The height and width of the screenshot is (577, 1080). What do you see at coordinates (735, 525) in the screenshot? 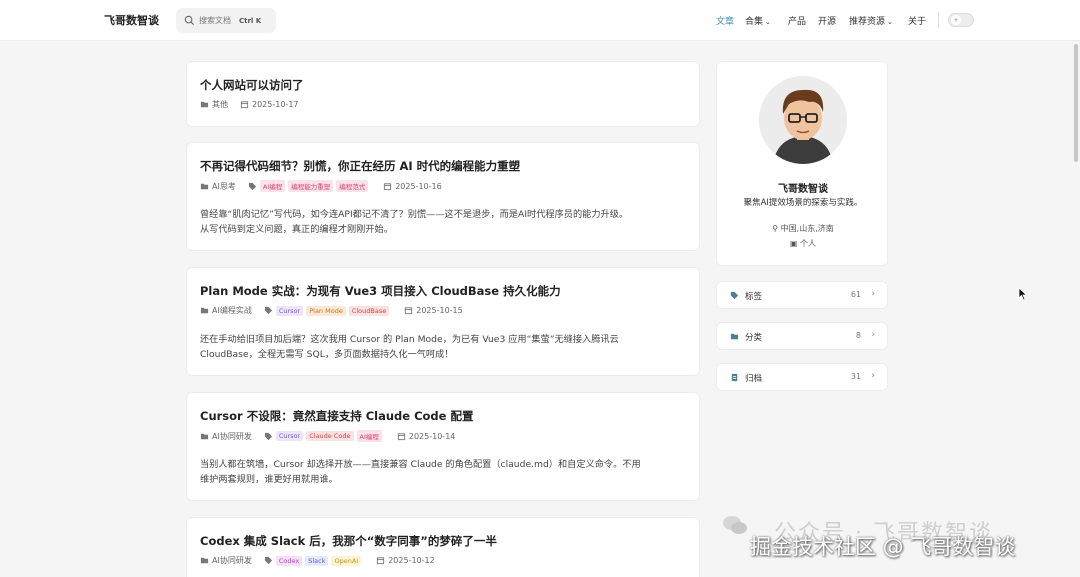
I see `wechat-icon` at bounding box center [735, 525].